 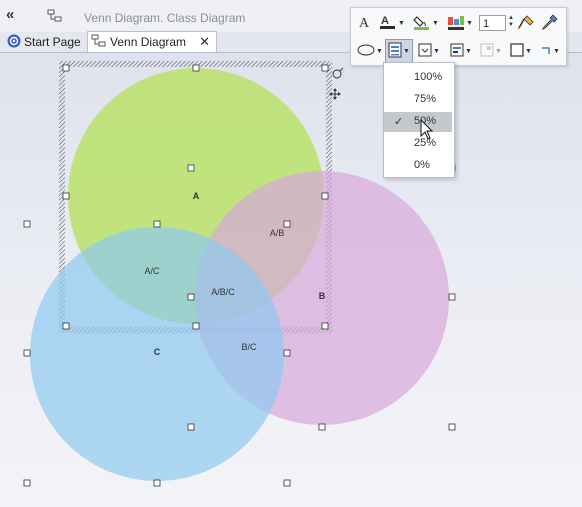 What do you see at coordinates (277, 233) in the screenshot?
I see `label-a-b: A/B` at bounding box center [277, 233].